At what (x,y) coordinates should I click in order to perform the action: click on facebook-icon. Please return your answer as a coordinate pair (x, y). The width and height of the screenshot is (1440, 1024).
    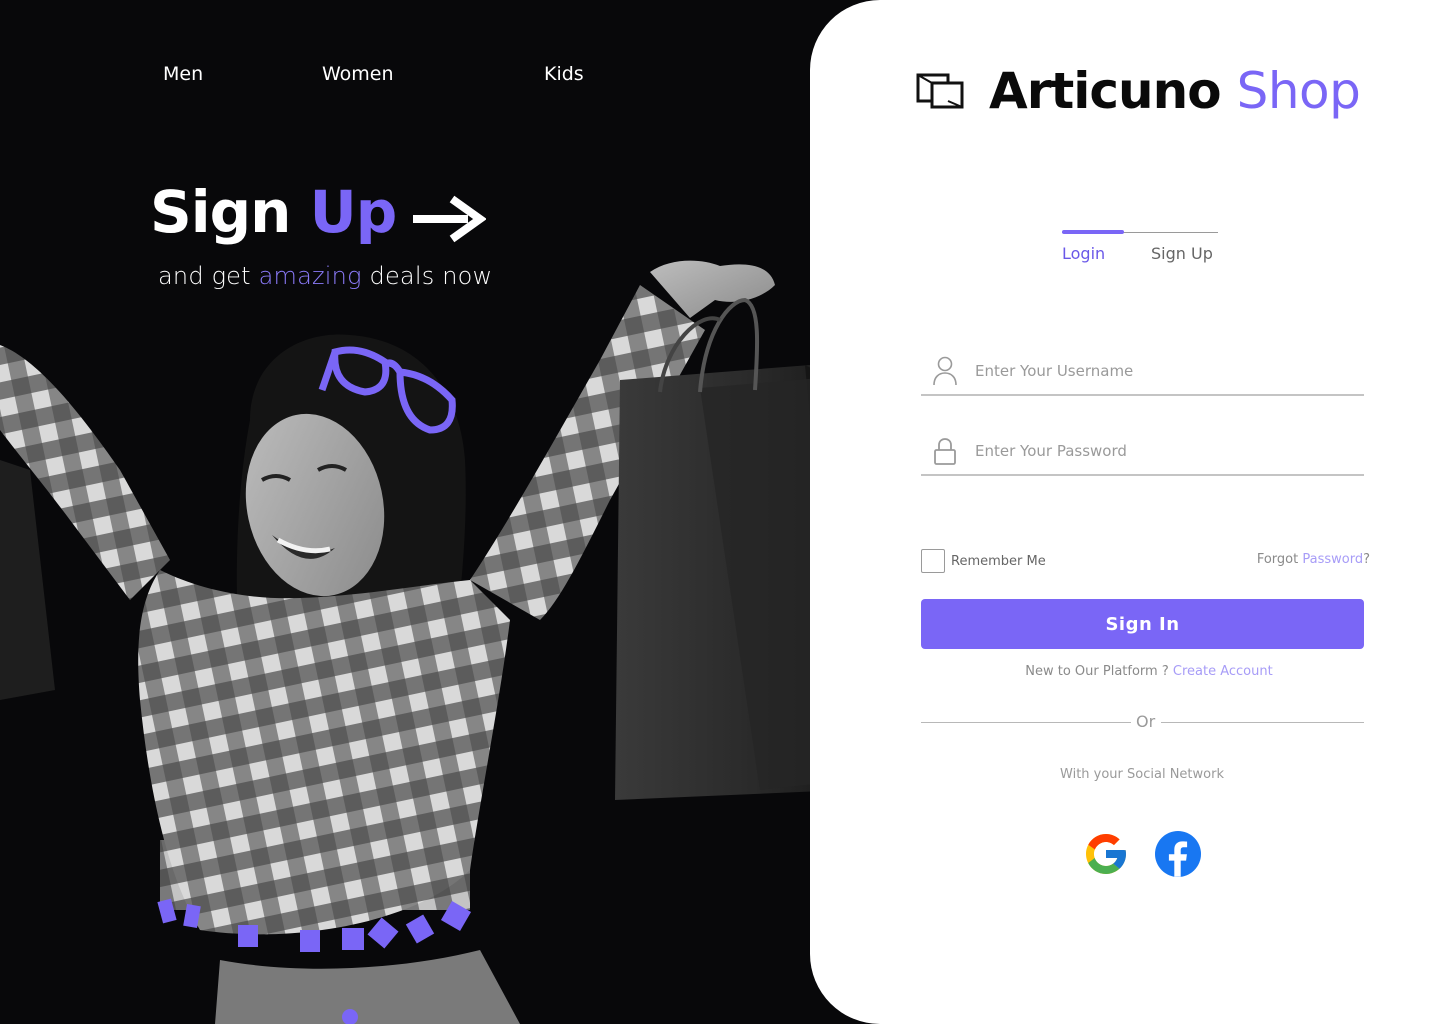
    Looking at the image, I should click on (1178, 854).